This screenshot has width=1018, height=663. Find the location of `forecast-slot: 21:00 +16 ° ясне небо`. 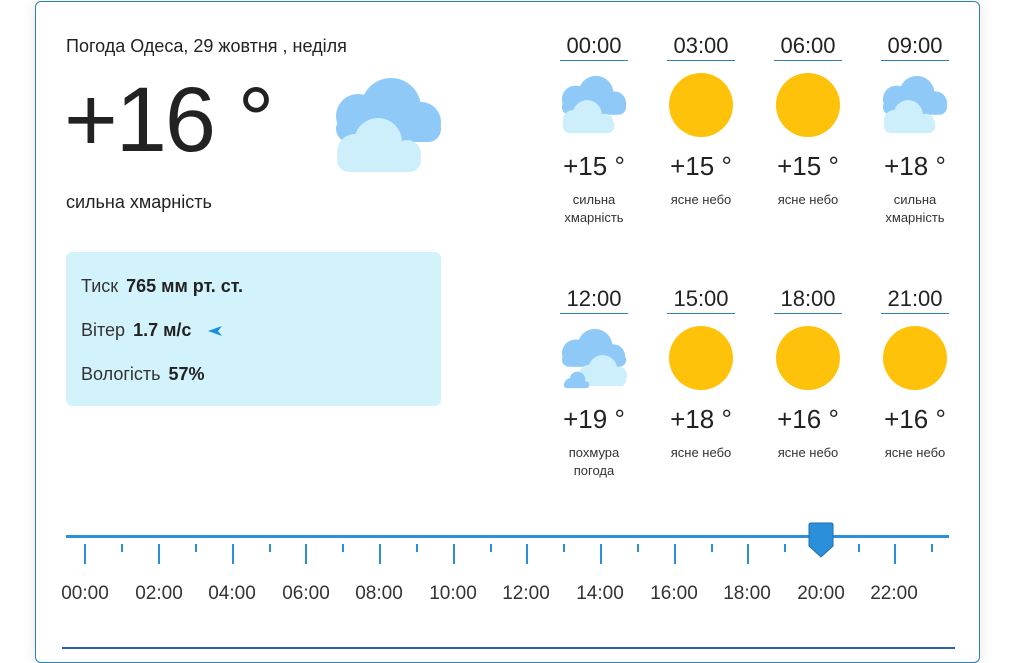

forecast-slot: 21:00 +16 ° ясне небо is located at coordinates (915, 373).